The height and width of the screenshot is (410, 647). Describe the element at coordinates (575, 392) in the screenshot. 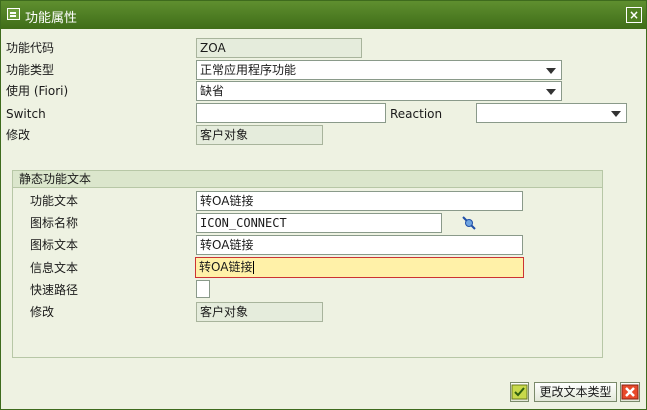

I see `change-text-type-button: 更改文本类型` at that location.